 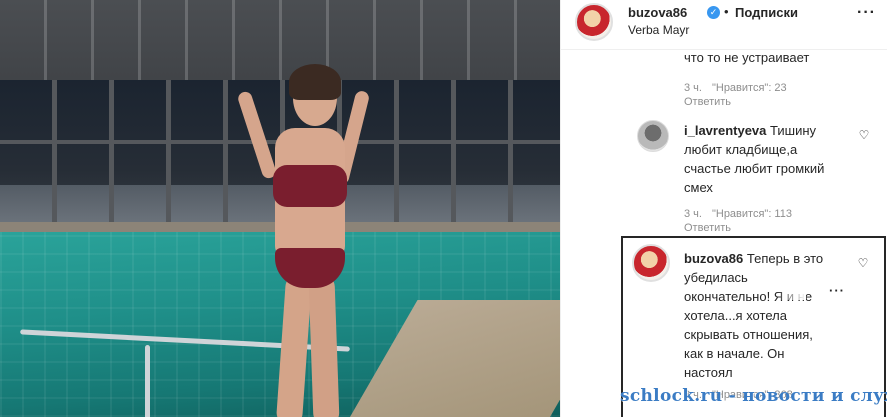 What do you see at coordinates (713, 12) in the screenshot?
I see `verified-badge-icon: ✓` at bounding box center [713, 12].